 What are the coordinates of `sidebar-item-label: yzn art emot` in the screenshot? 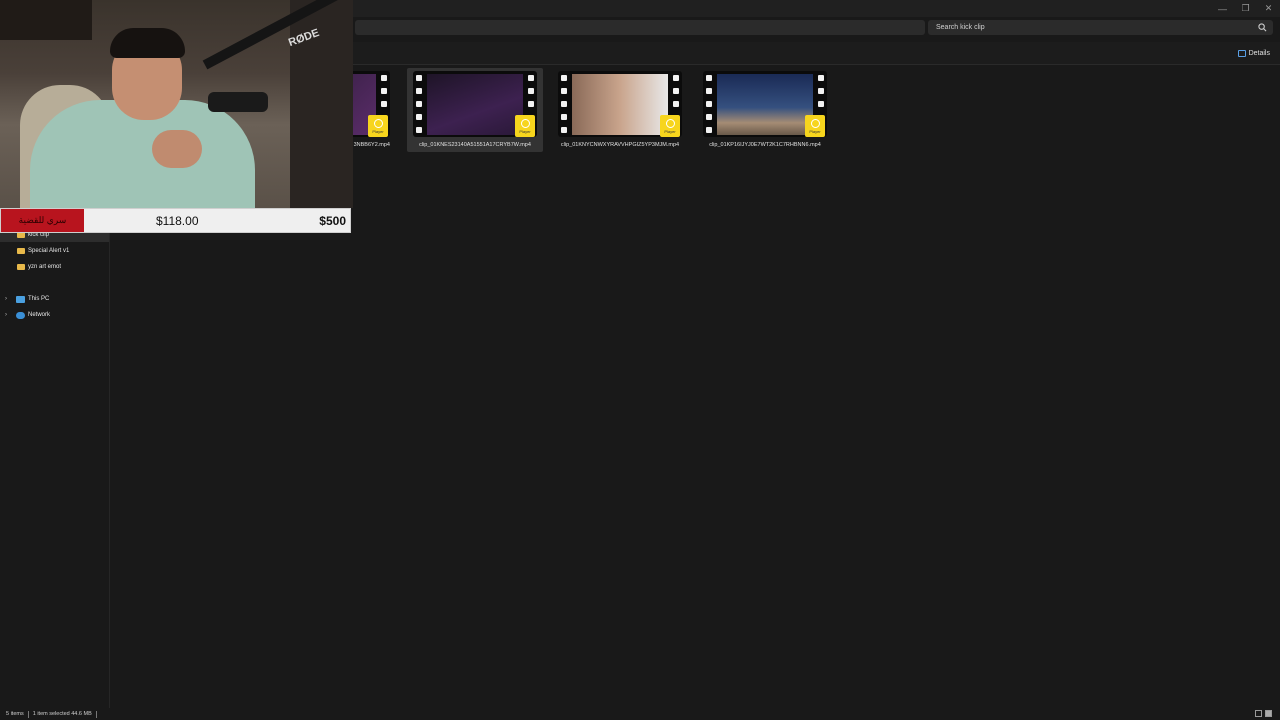 It's located at (45, 267).